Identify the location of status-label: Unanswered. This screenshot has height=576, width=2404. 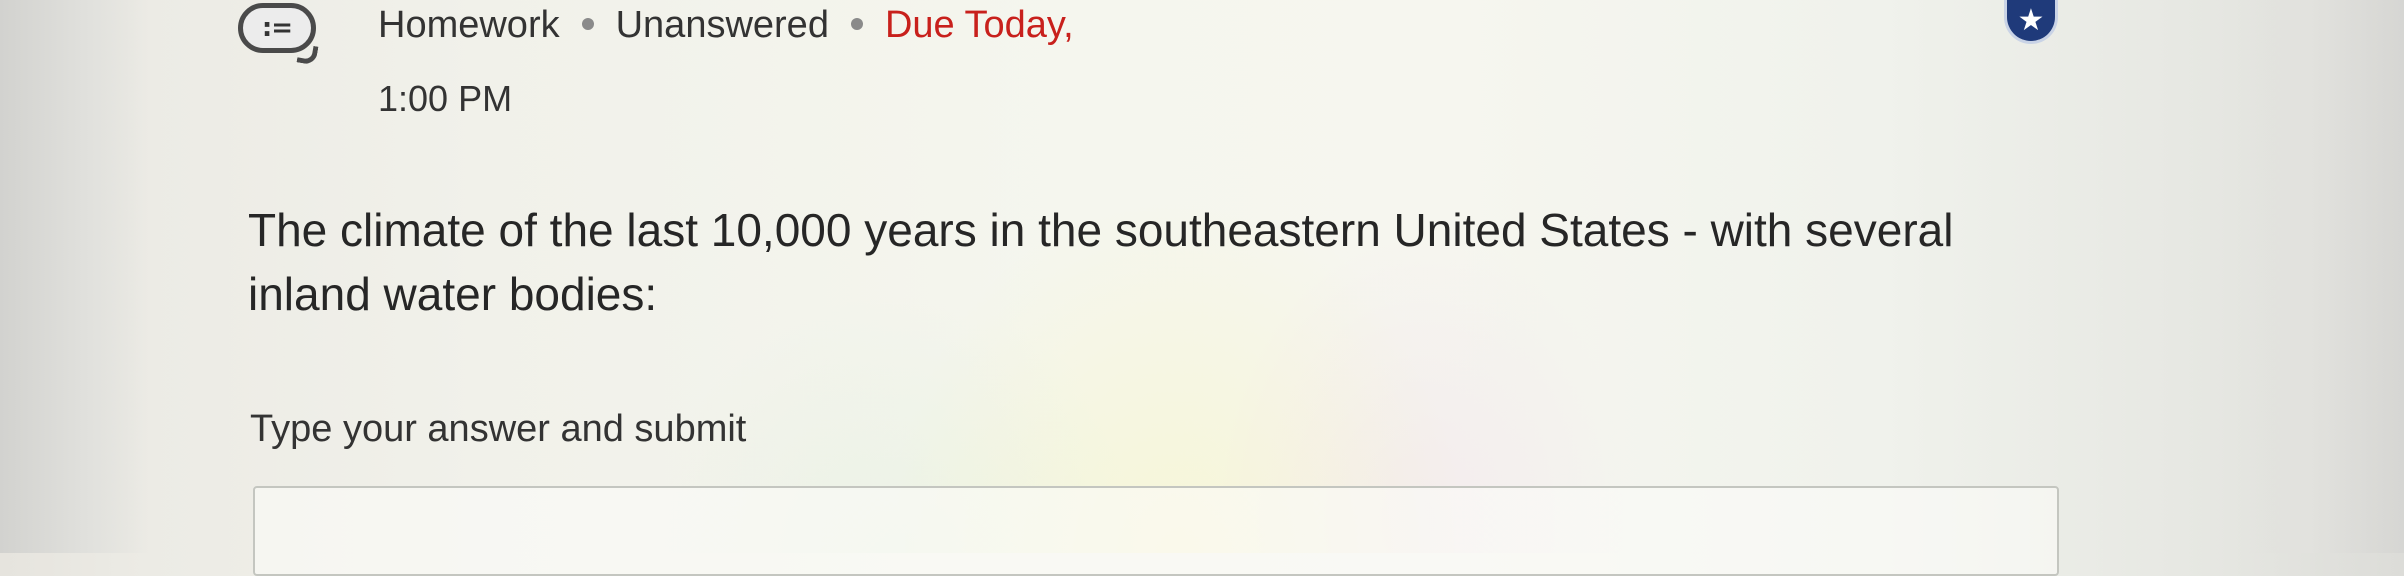
(722, 25).